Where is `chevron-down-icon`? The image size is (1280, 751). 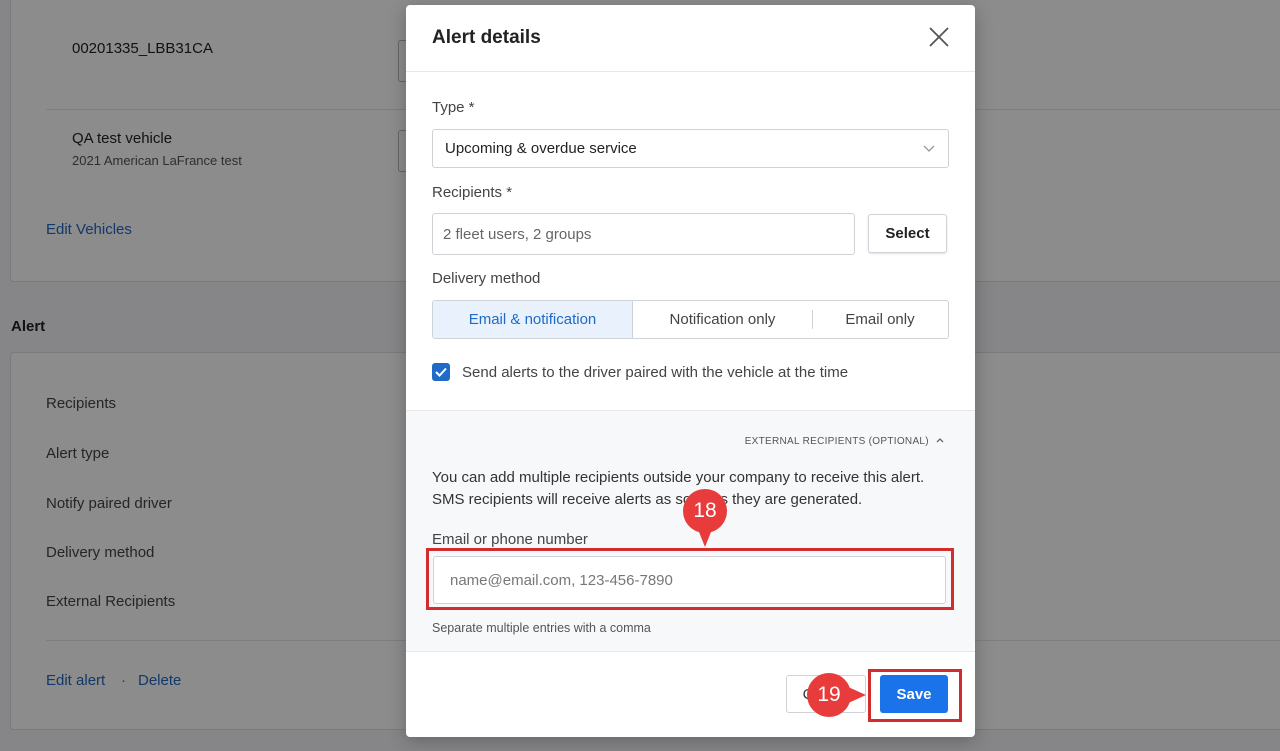 chevron-down-icon is located at coordinates (929, 149).